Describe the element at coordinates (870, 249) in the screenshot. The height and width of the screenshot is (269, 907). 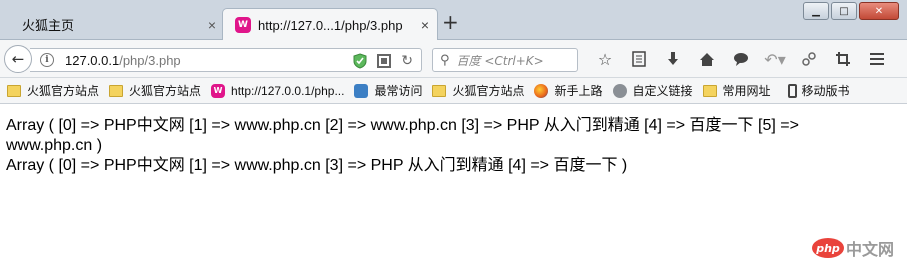
I see `watermark-text: 中文网` at that location.